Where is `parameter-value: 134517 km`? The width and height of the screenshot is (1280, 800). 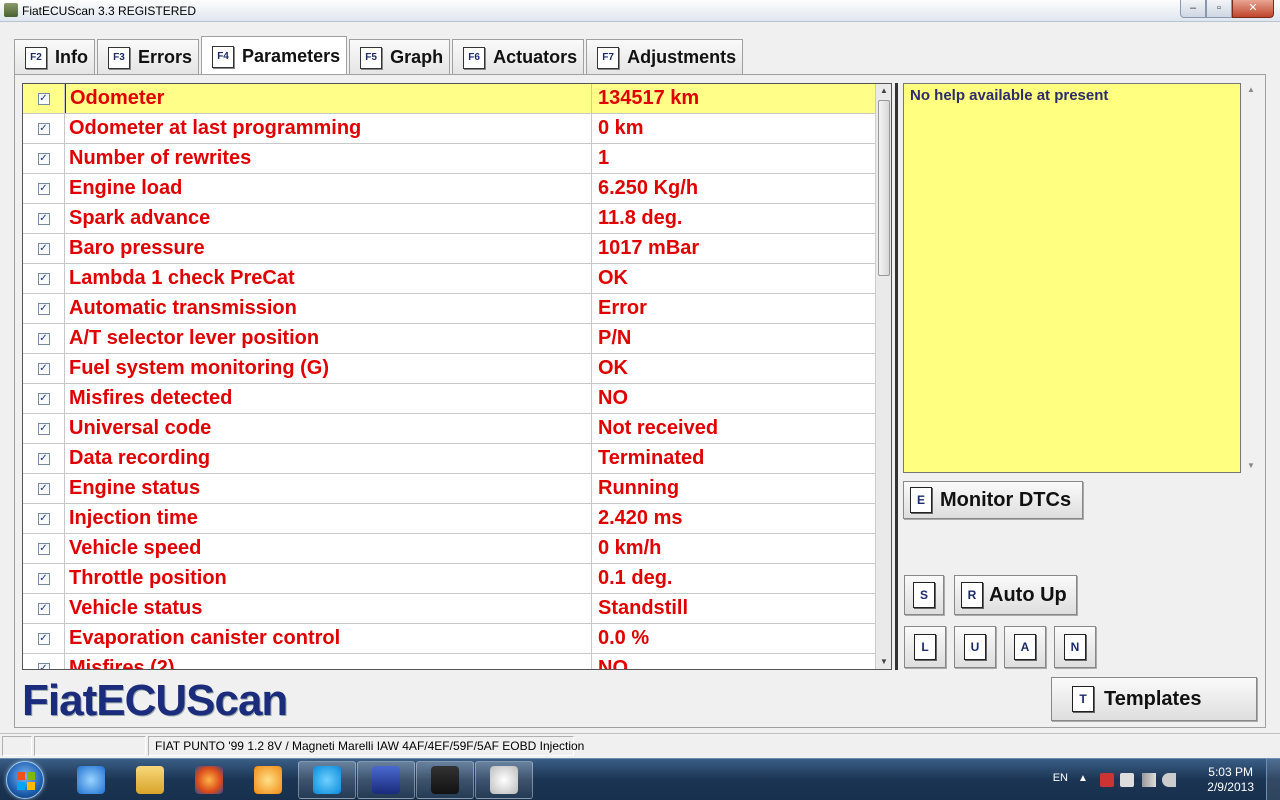 parameter-value: 134517 km is located at coordinates (649, 98).